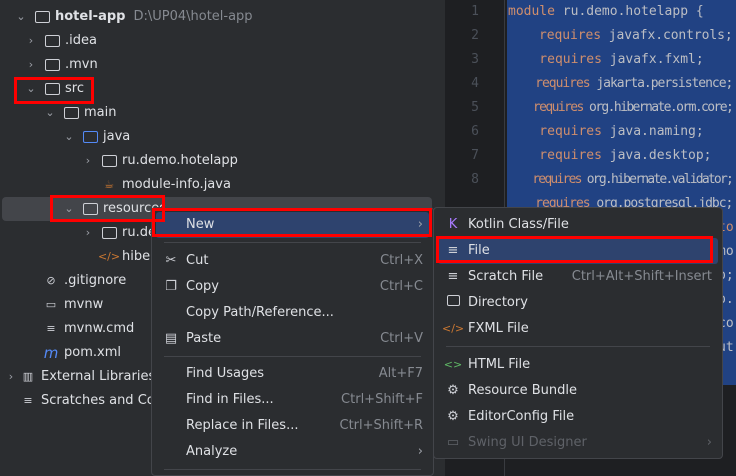  What do you see at coordinates (475, 131) in the screenshot?
I see `line-number: 6` at bounding box center [475, 131].